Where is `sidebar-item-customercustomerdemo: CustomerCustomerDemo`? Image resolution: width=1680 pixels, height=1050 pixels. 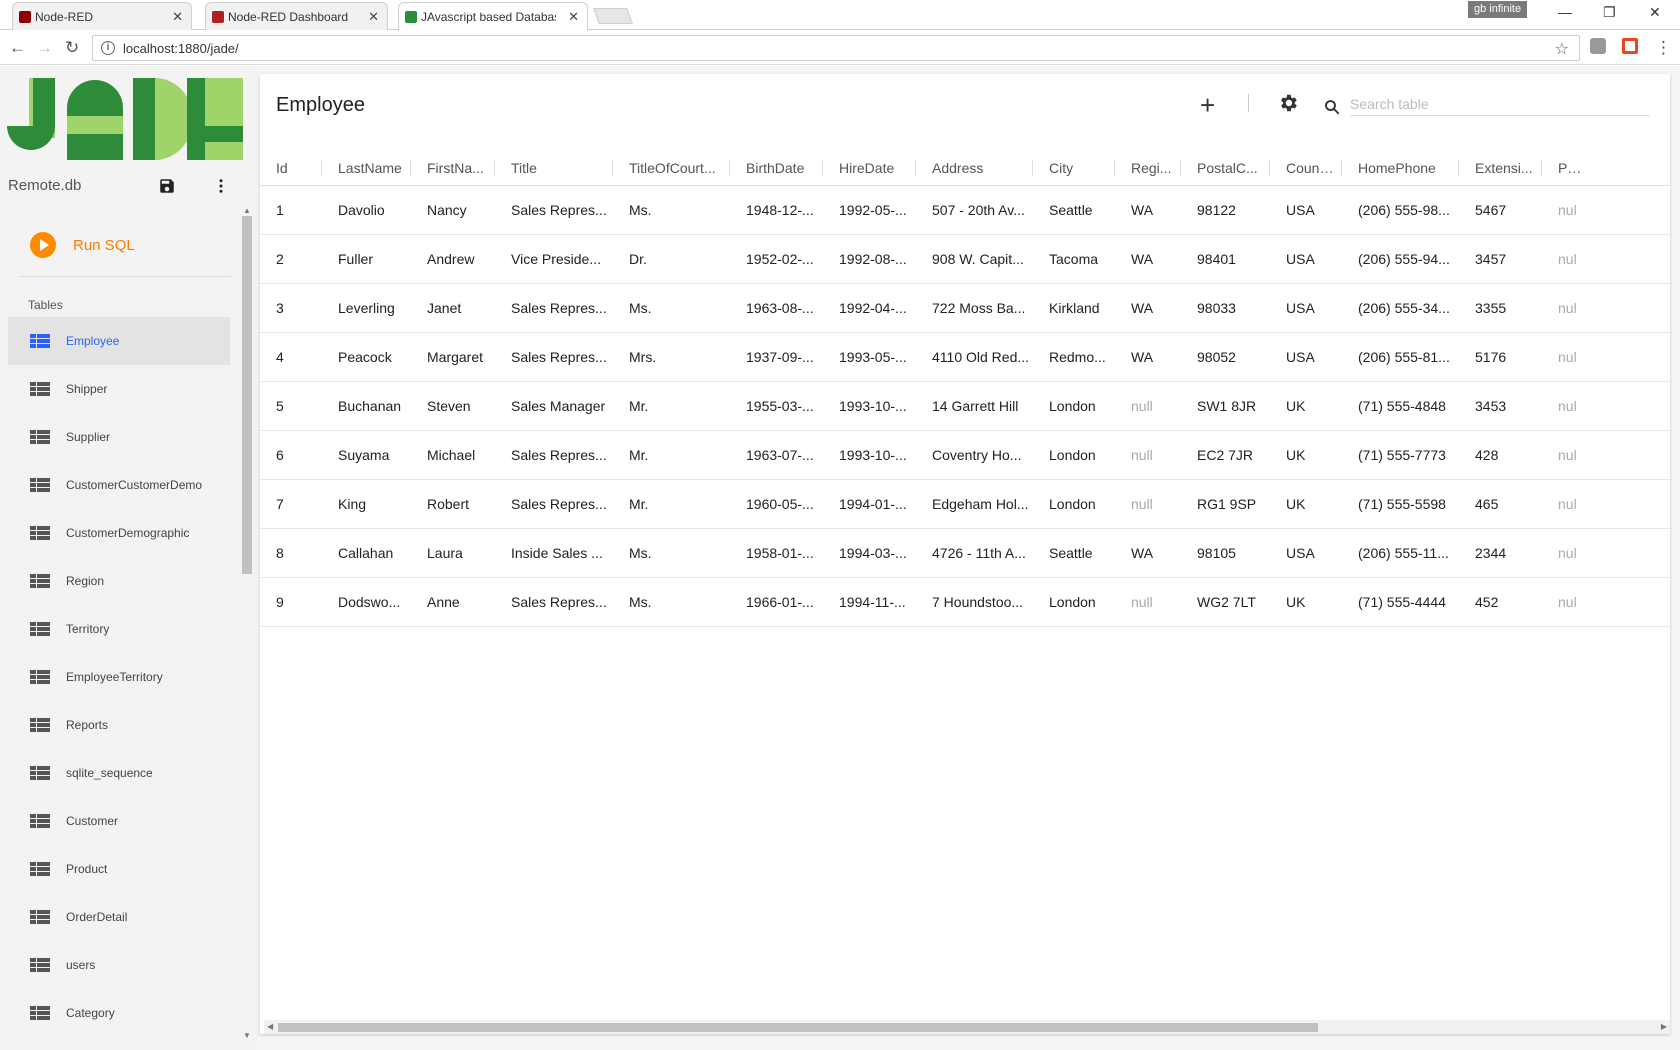
sidebar-item-customercustomerdemo: CustomerCustomerDemo is located at coordinates (119, 485).